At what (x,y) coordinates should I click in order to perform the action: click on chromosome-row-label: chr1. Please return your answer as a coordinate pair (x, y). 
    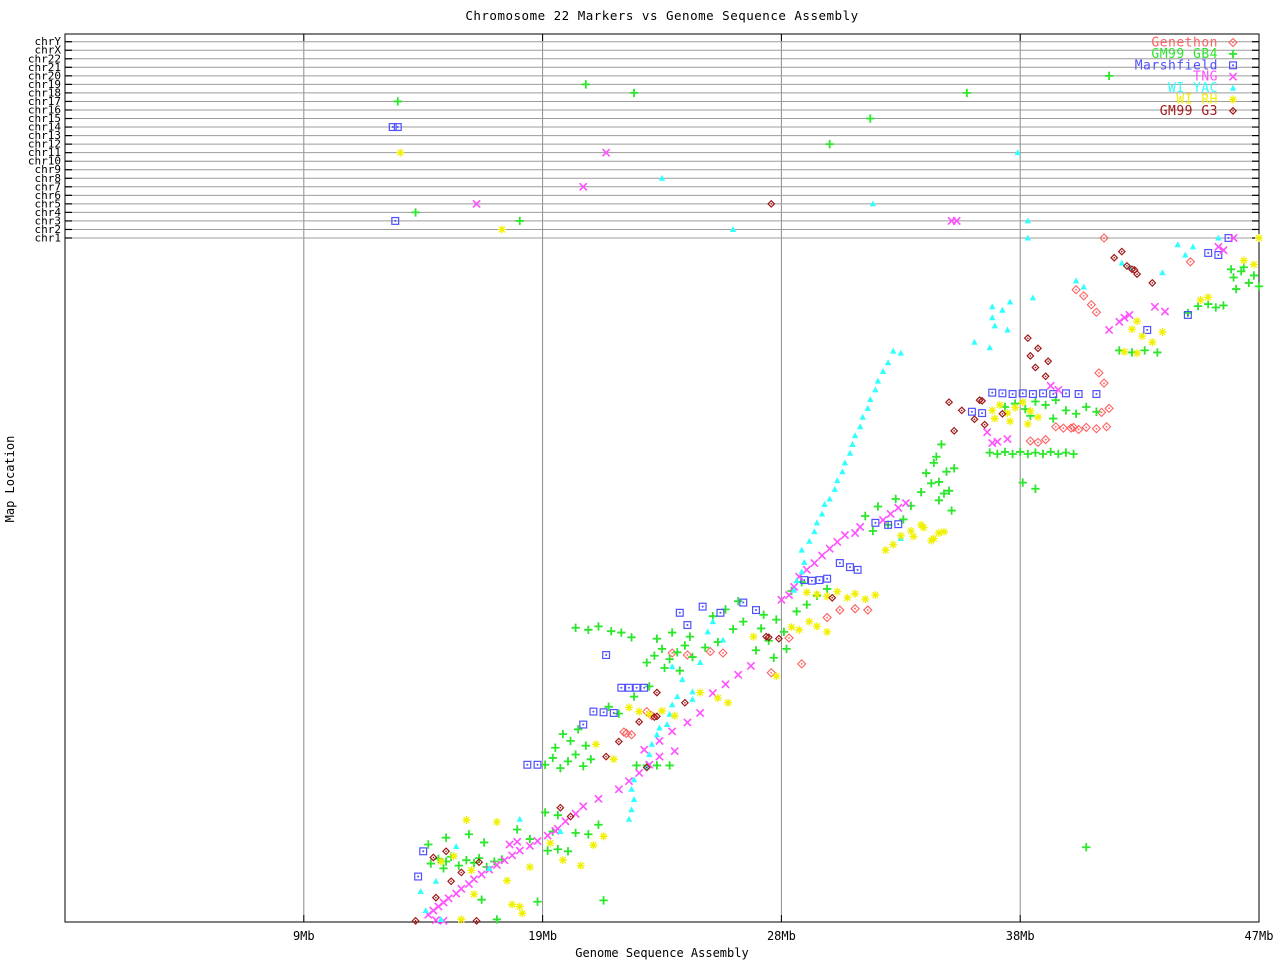
    Looking at the image, I should click on (48, 238).